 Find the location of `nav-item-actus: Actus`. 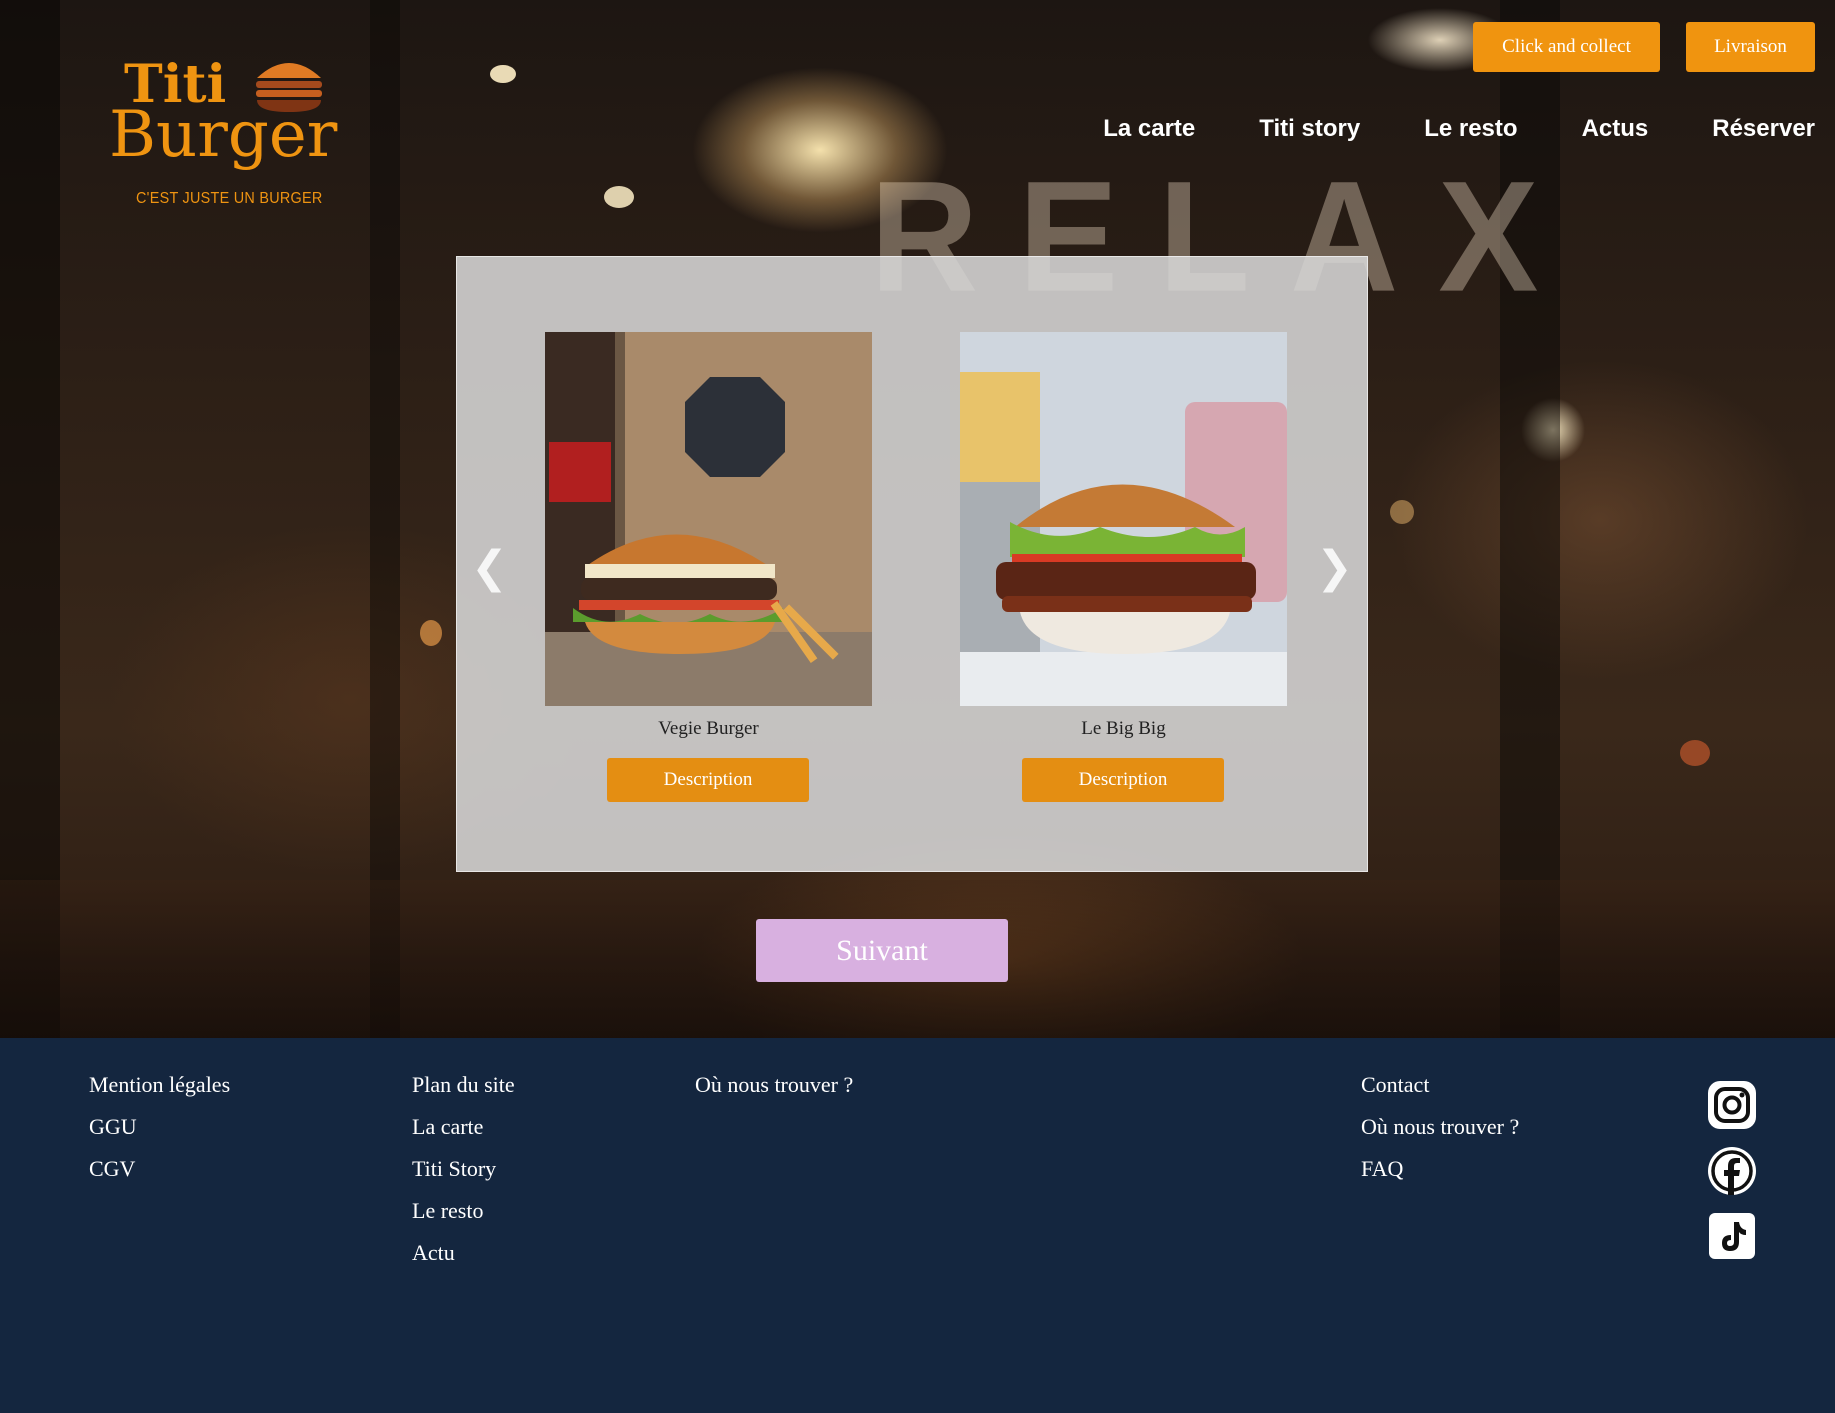

nav-item-actus: Actus is located at coordinates (1615, 129).